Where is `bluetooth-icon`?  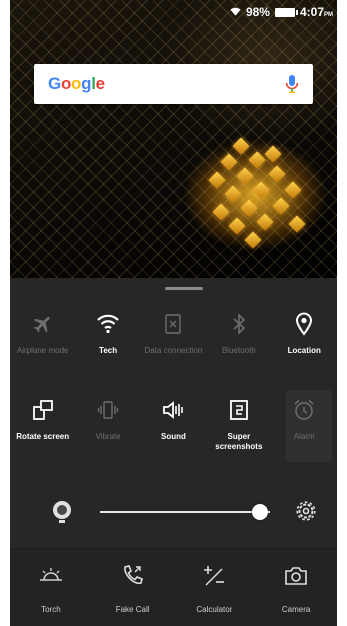
bluetooth-icon is located at coordinates (239, 324).